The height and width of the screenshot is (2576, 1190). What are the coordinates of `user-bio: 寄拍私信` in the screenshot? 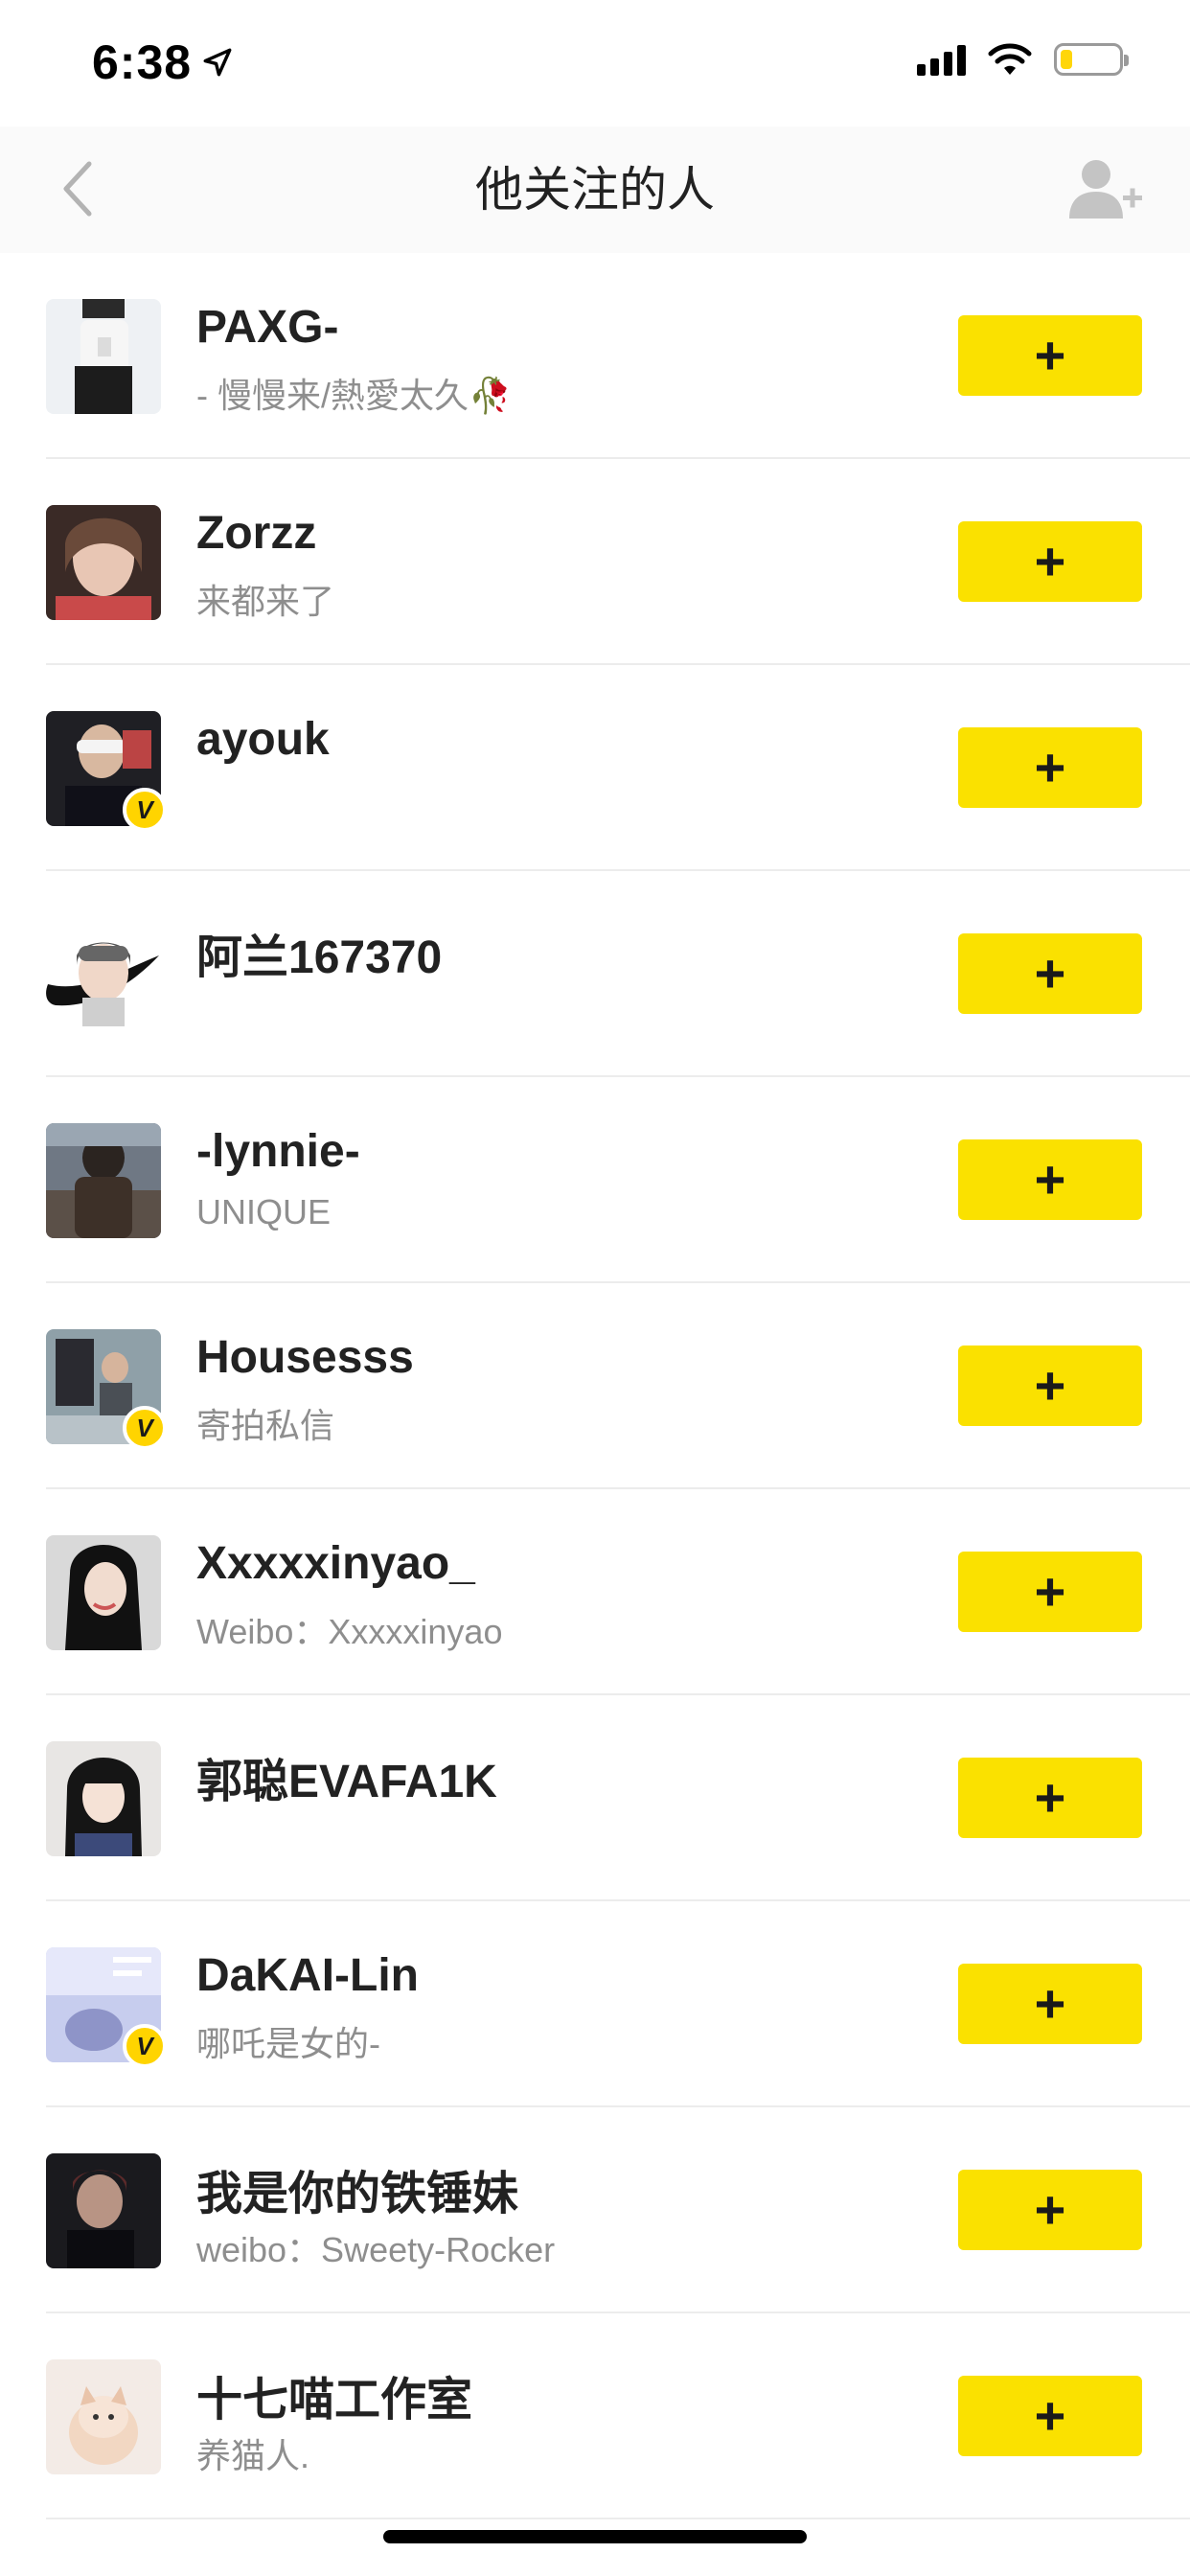 It's located at (265, 1425).